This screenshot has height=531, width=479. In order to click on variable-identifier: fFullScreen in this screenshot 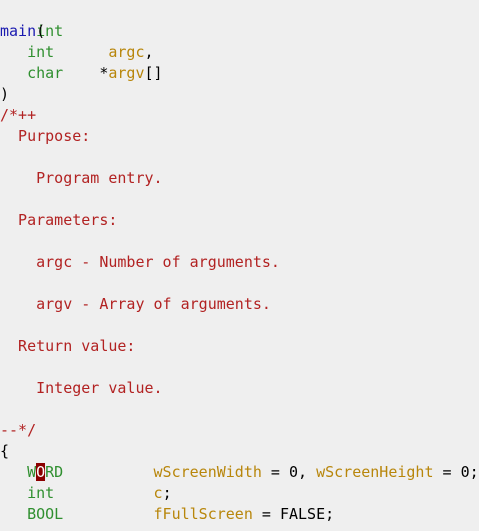, I will do `click(203, 514)`.